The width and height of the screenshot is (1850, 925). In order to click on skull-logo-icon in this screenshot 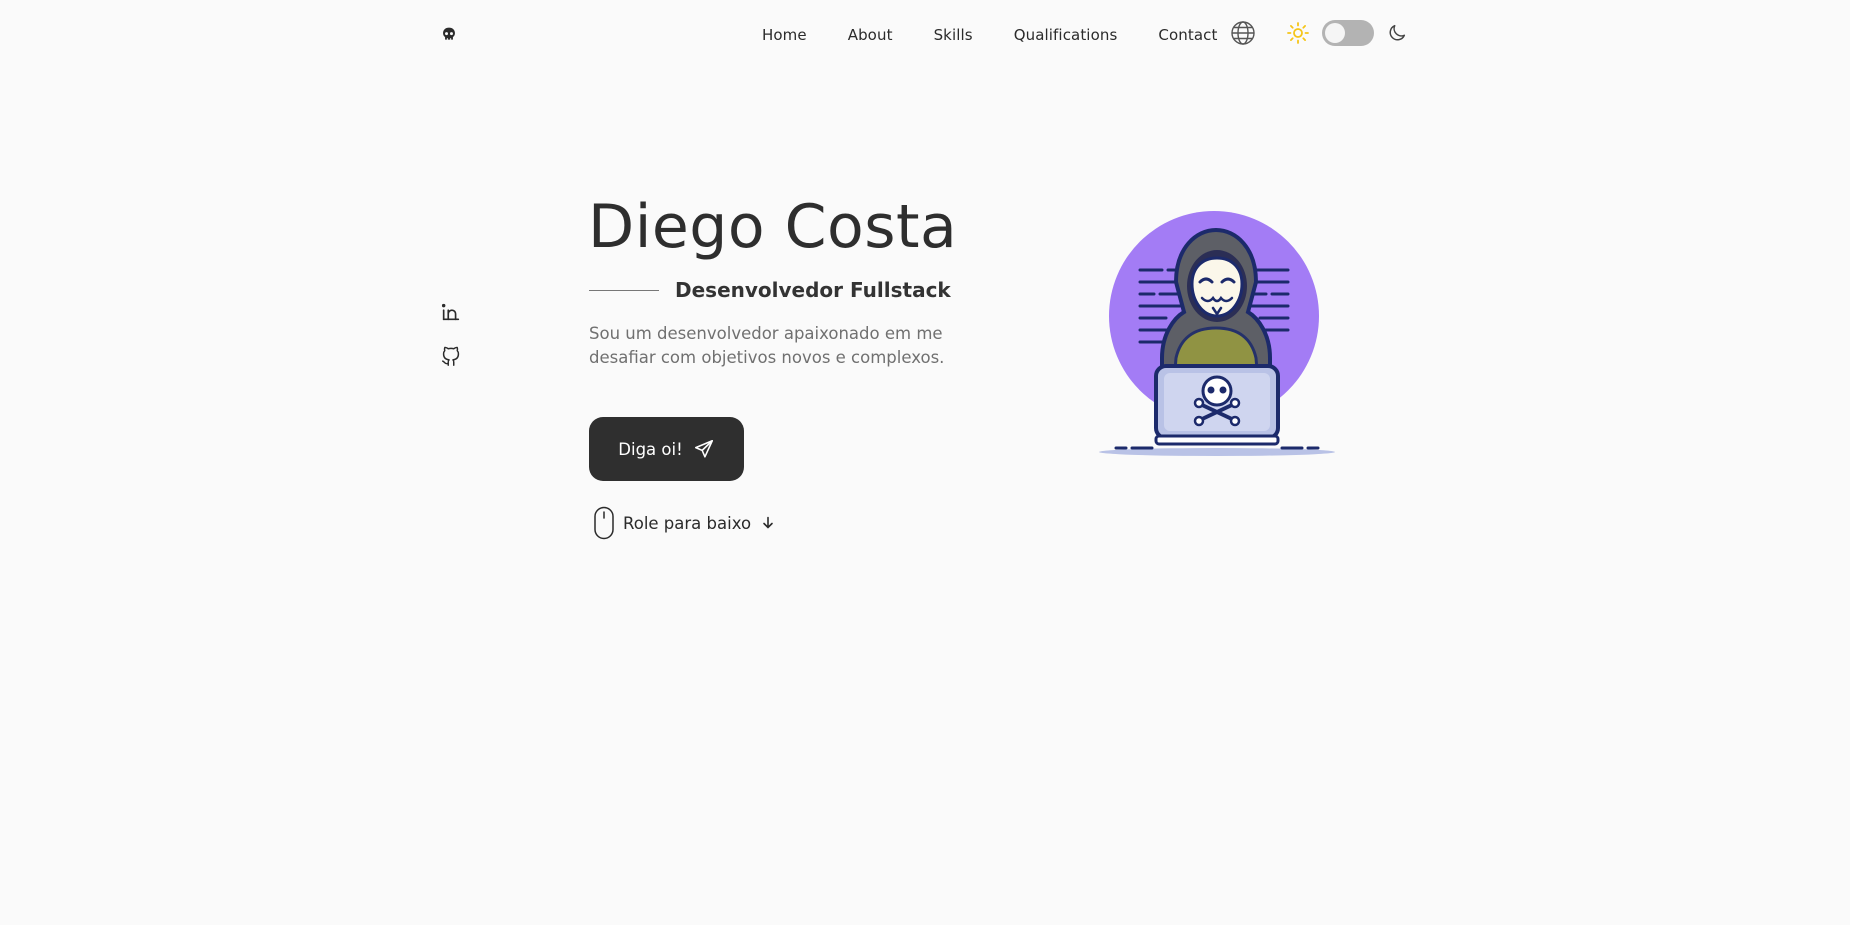, I will do `click(449, 35)`.